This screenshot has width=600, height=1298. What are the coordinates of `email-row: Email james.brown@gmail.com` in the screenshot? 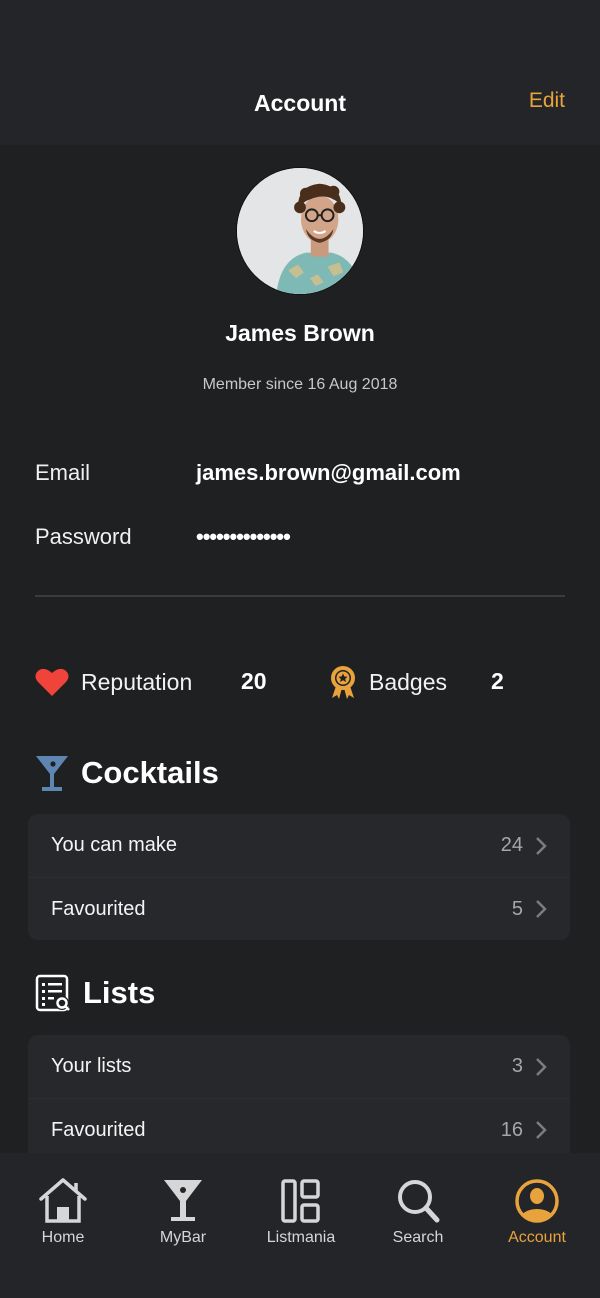 It's located at (305, 473).